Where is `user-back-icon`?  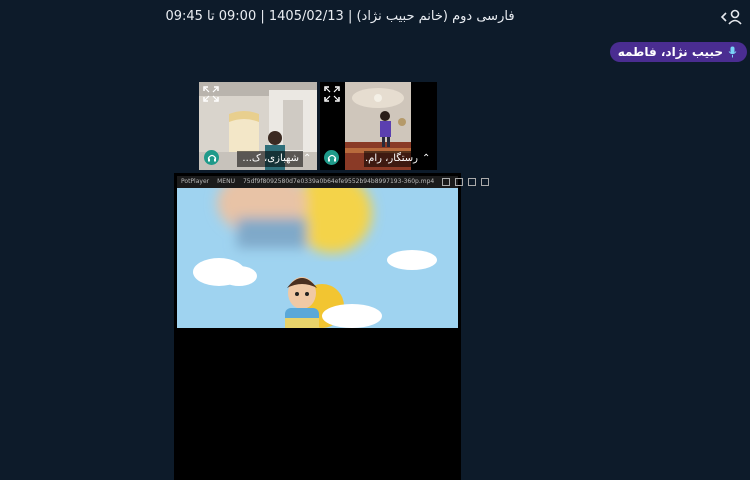 user-back-icon is located at coordinates (731, 17).